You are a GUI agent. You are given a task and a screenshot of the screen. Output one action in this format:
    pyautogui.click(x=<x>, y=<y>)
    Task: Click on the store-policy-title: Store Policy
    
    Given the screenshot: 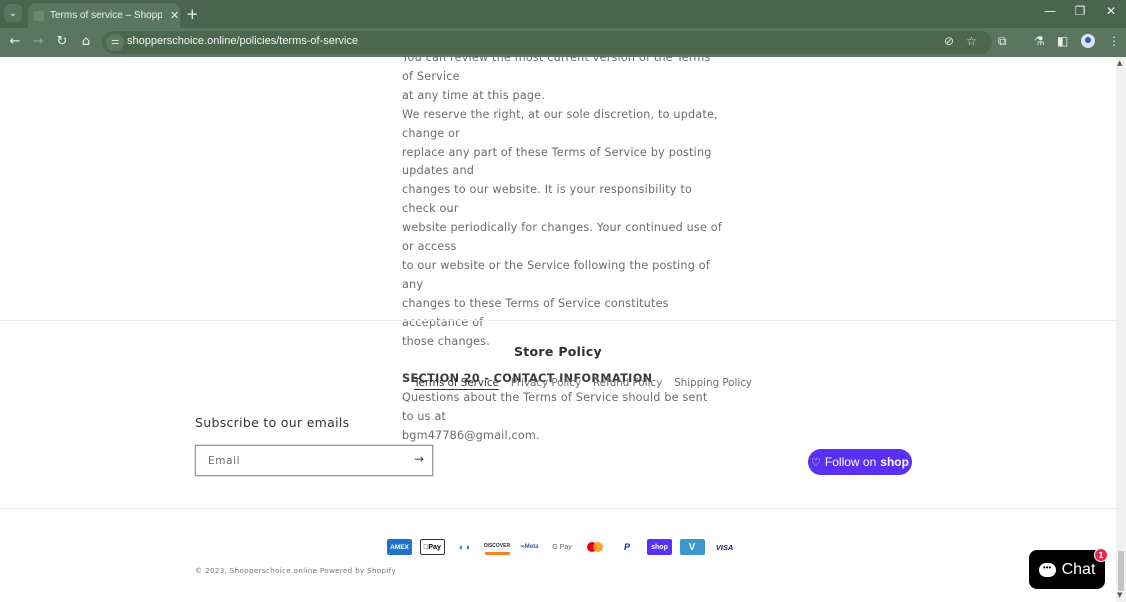 What is the action you would take?
    pyautogui.click(x=558, y=351)
    